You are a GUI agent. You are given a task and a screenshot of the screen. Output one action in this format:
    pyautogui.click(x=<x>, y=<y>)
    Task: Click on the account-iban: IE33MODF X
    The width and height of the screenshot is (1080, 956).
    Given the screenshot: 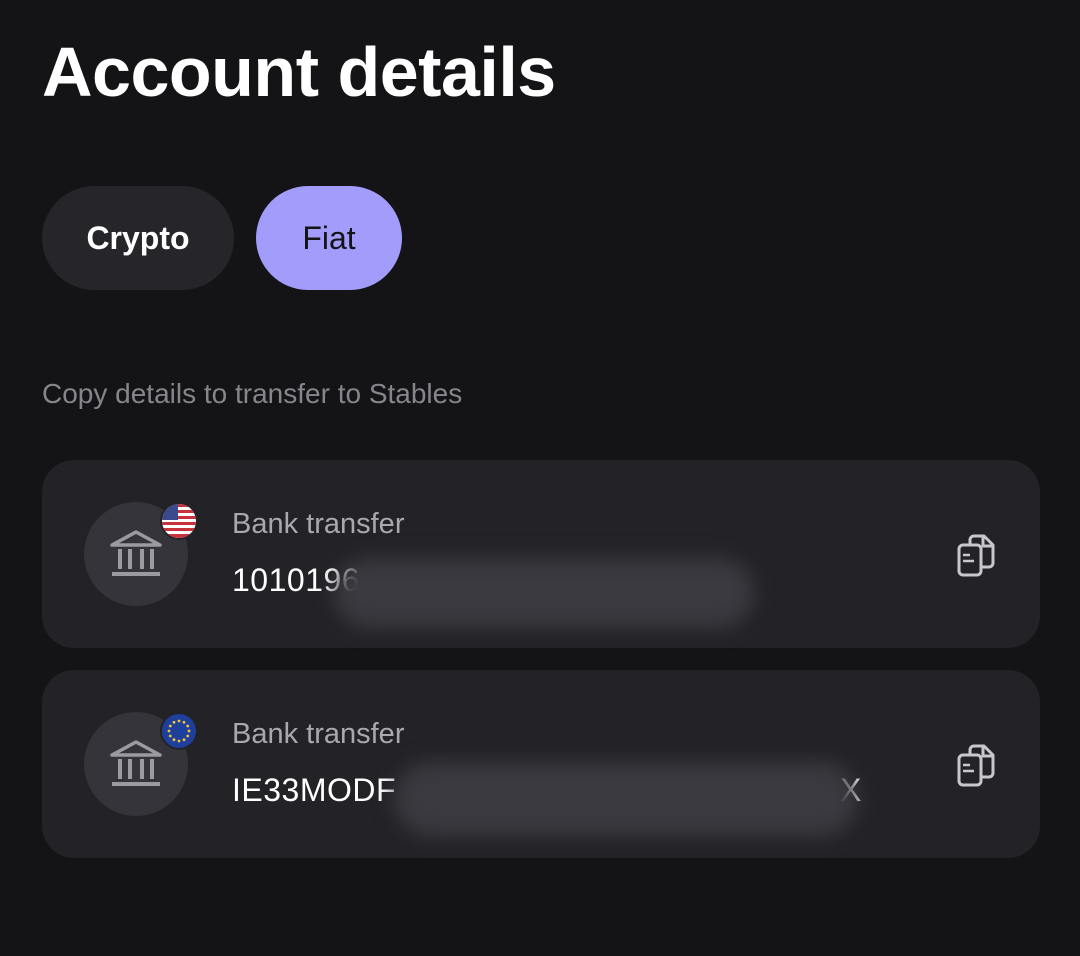 What is the action you would take?
    pyautogui.click(x=546, y=790)
    